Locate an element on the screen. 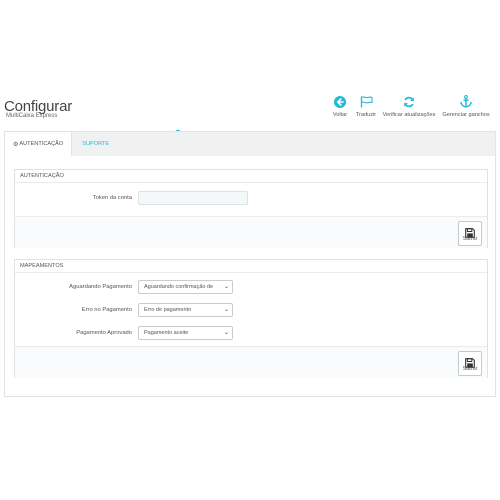 The image size is (500, 500). manage-hooks-label: Gerenciar ganchos is located at coordinates (466, 115).